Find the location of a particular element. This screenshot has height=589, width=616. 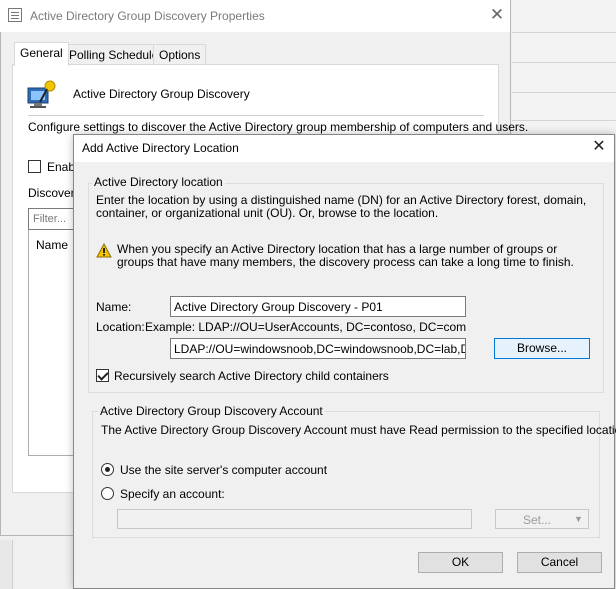

enable-discovery-checkbox is located at coordinates (34, 166).